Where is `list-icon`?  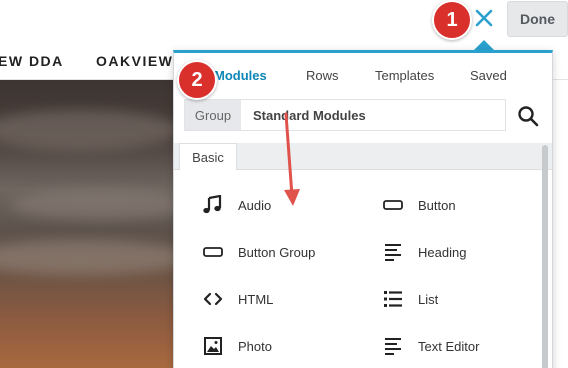
list-icon is located at coordinates (393, 299).